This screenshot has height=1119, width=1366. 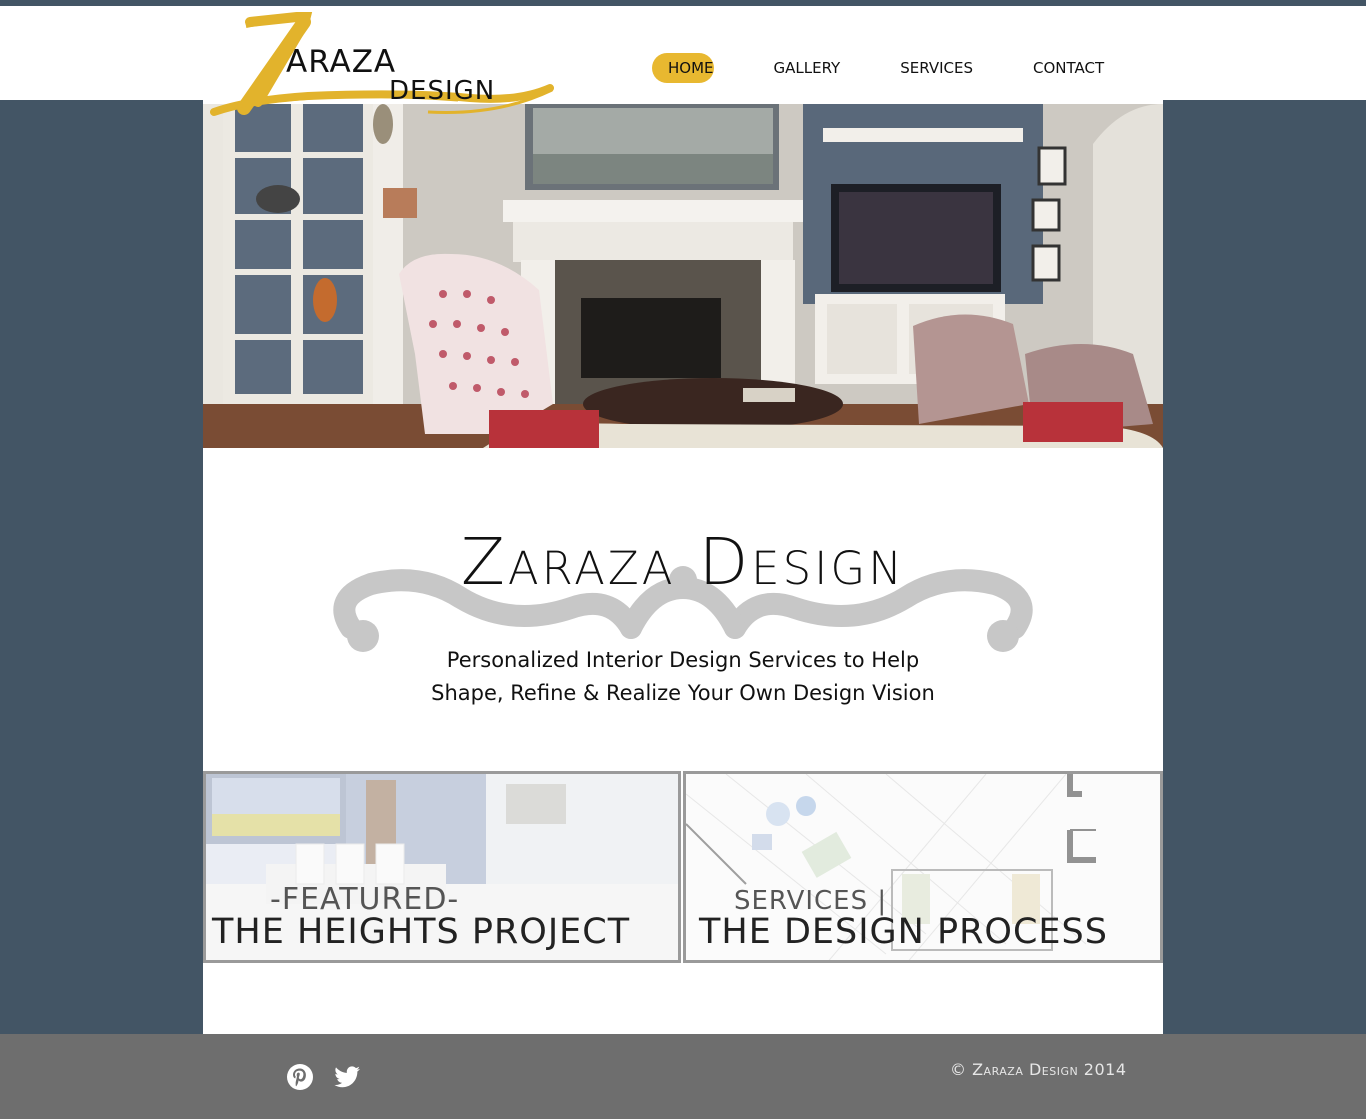 I want to click on copyright-text: © Zaraza Design 2014, so click(x=1038, y=1069).